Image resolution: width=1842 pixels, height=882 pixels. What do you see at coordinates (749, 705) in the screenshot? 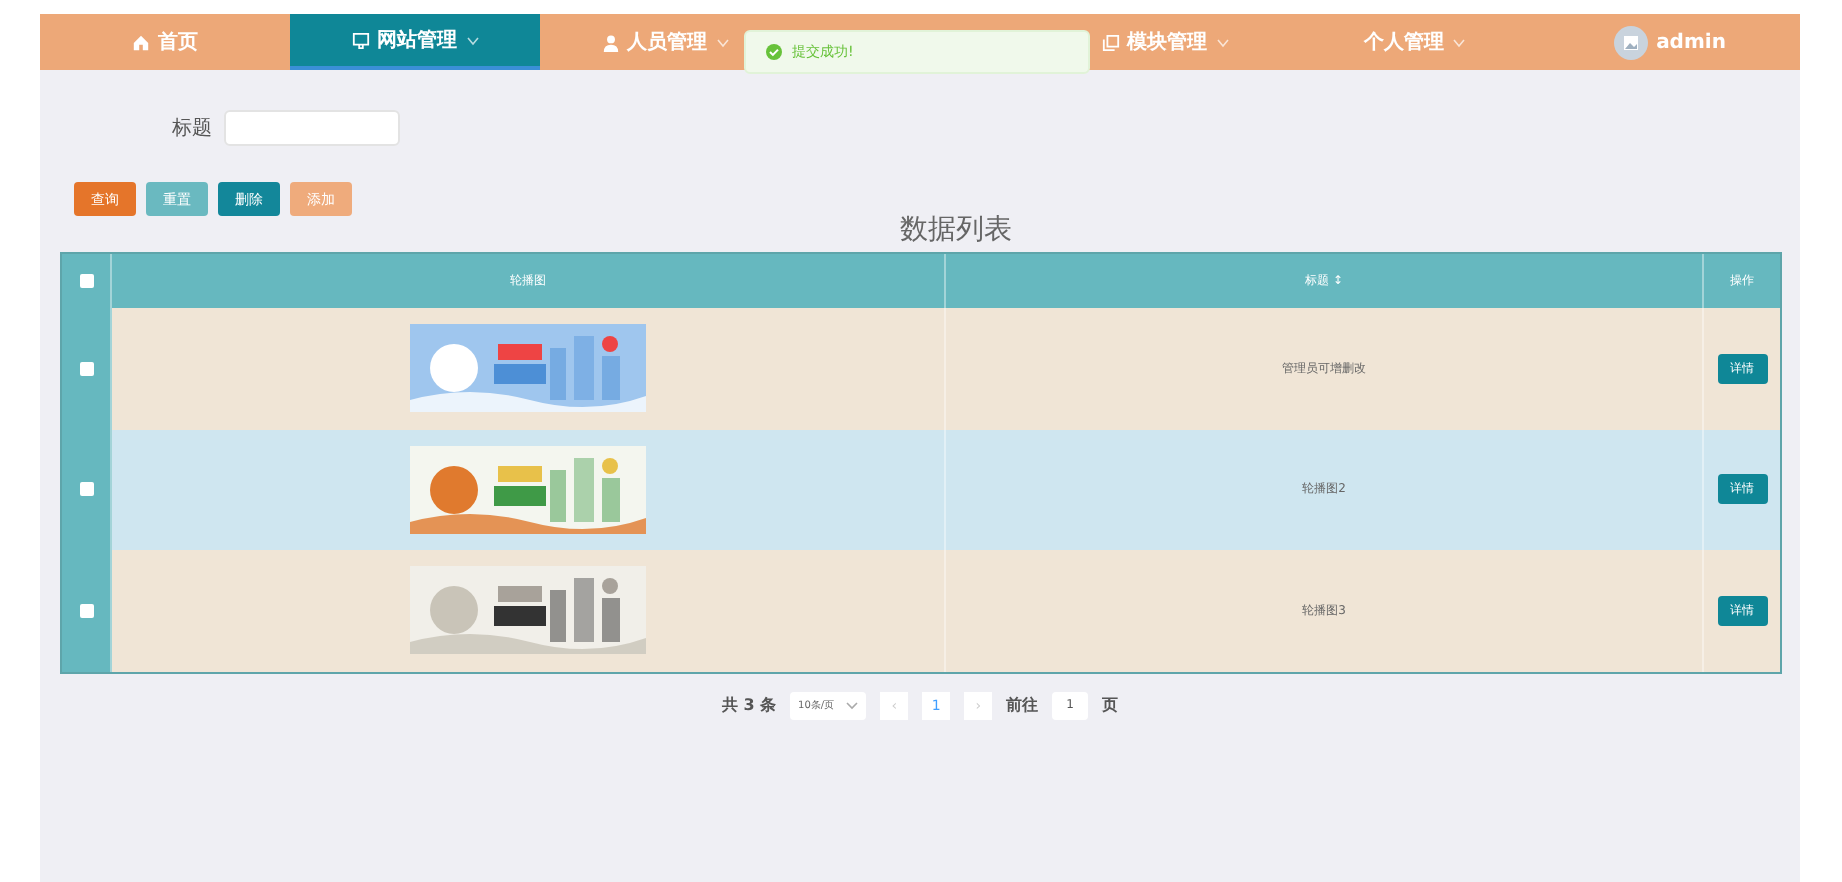
I see `total-count: 共 3 条` at bounding box center [749, 705].